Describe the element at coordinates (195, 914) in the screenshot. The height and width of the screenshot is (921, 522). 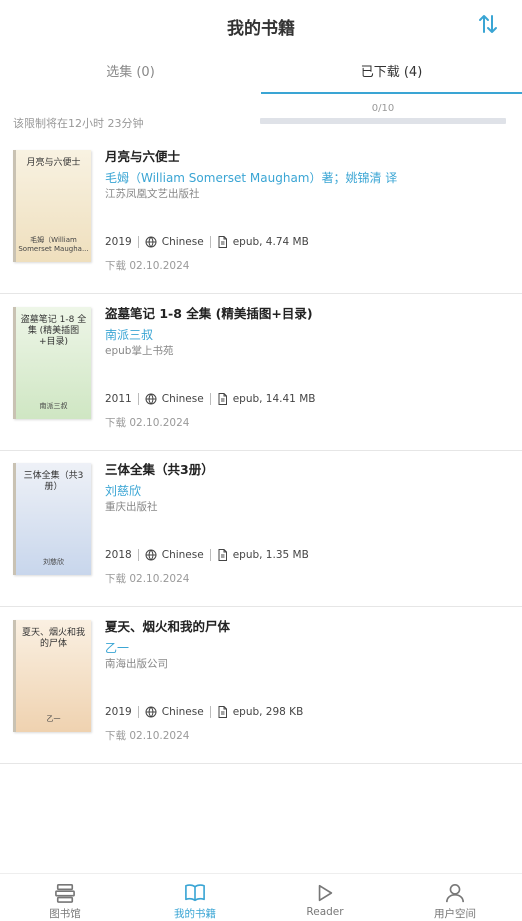
I see `nav-label: 我的书籍` at that location.